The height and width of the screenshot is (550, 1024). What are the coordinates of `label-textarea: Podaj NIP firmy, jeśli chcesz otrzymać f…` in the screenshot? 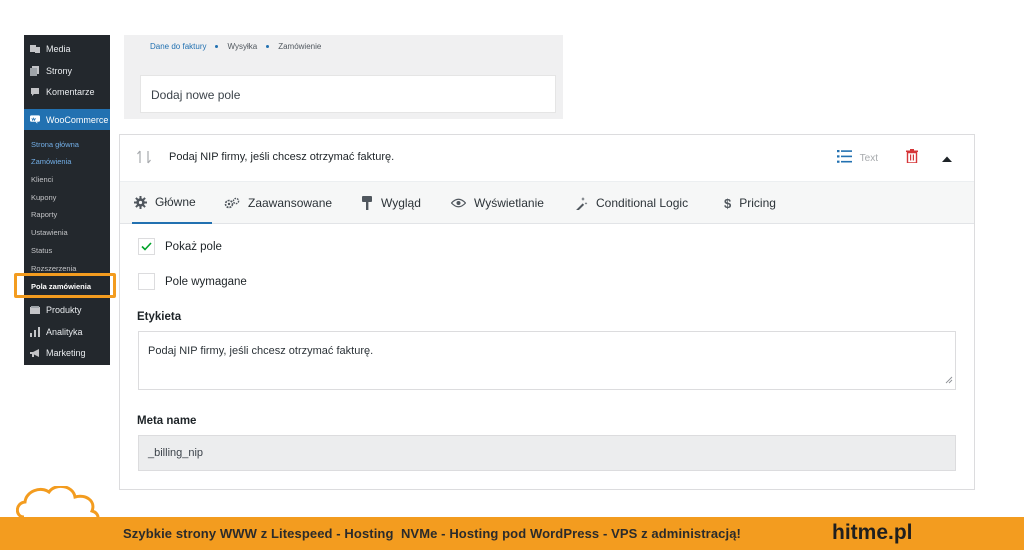 It's located at (547, 360).